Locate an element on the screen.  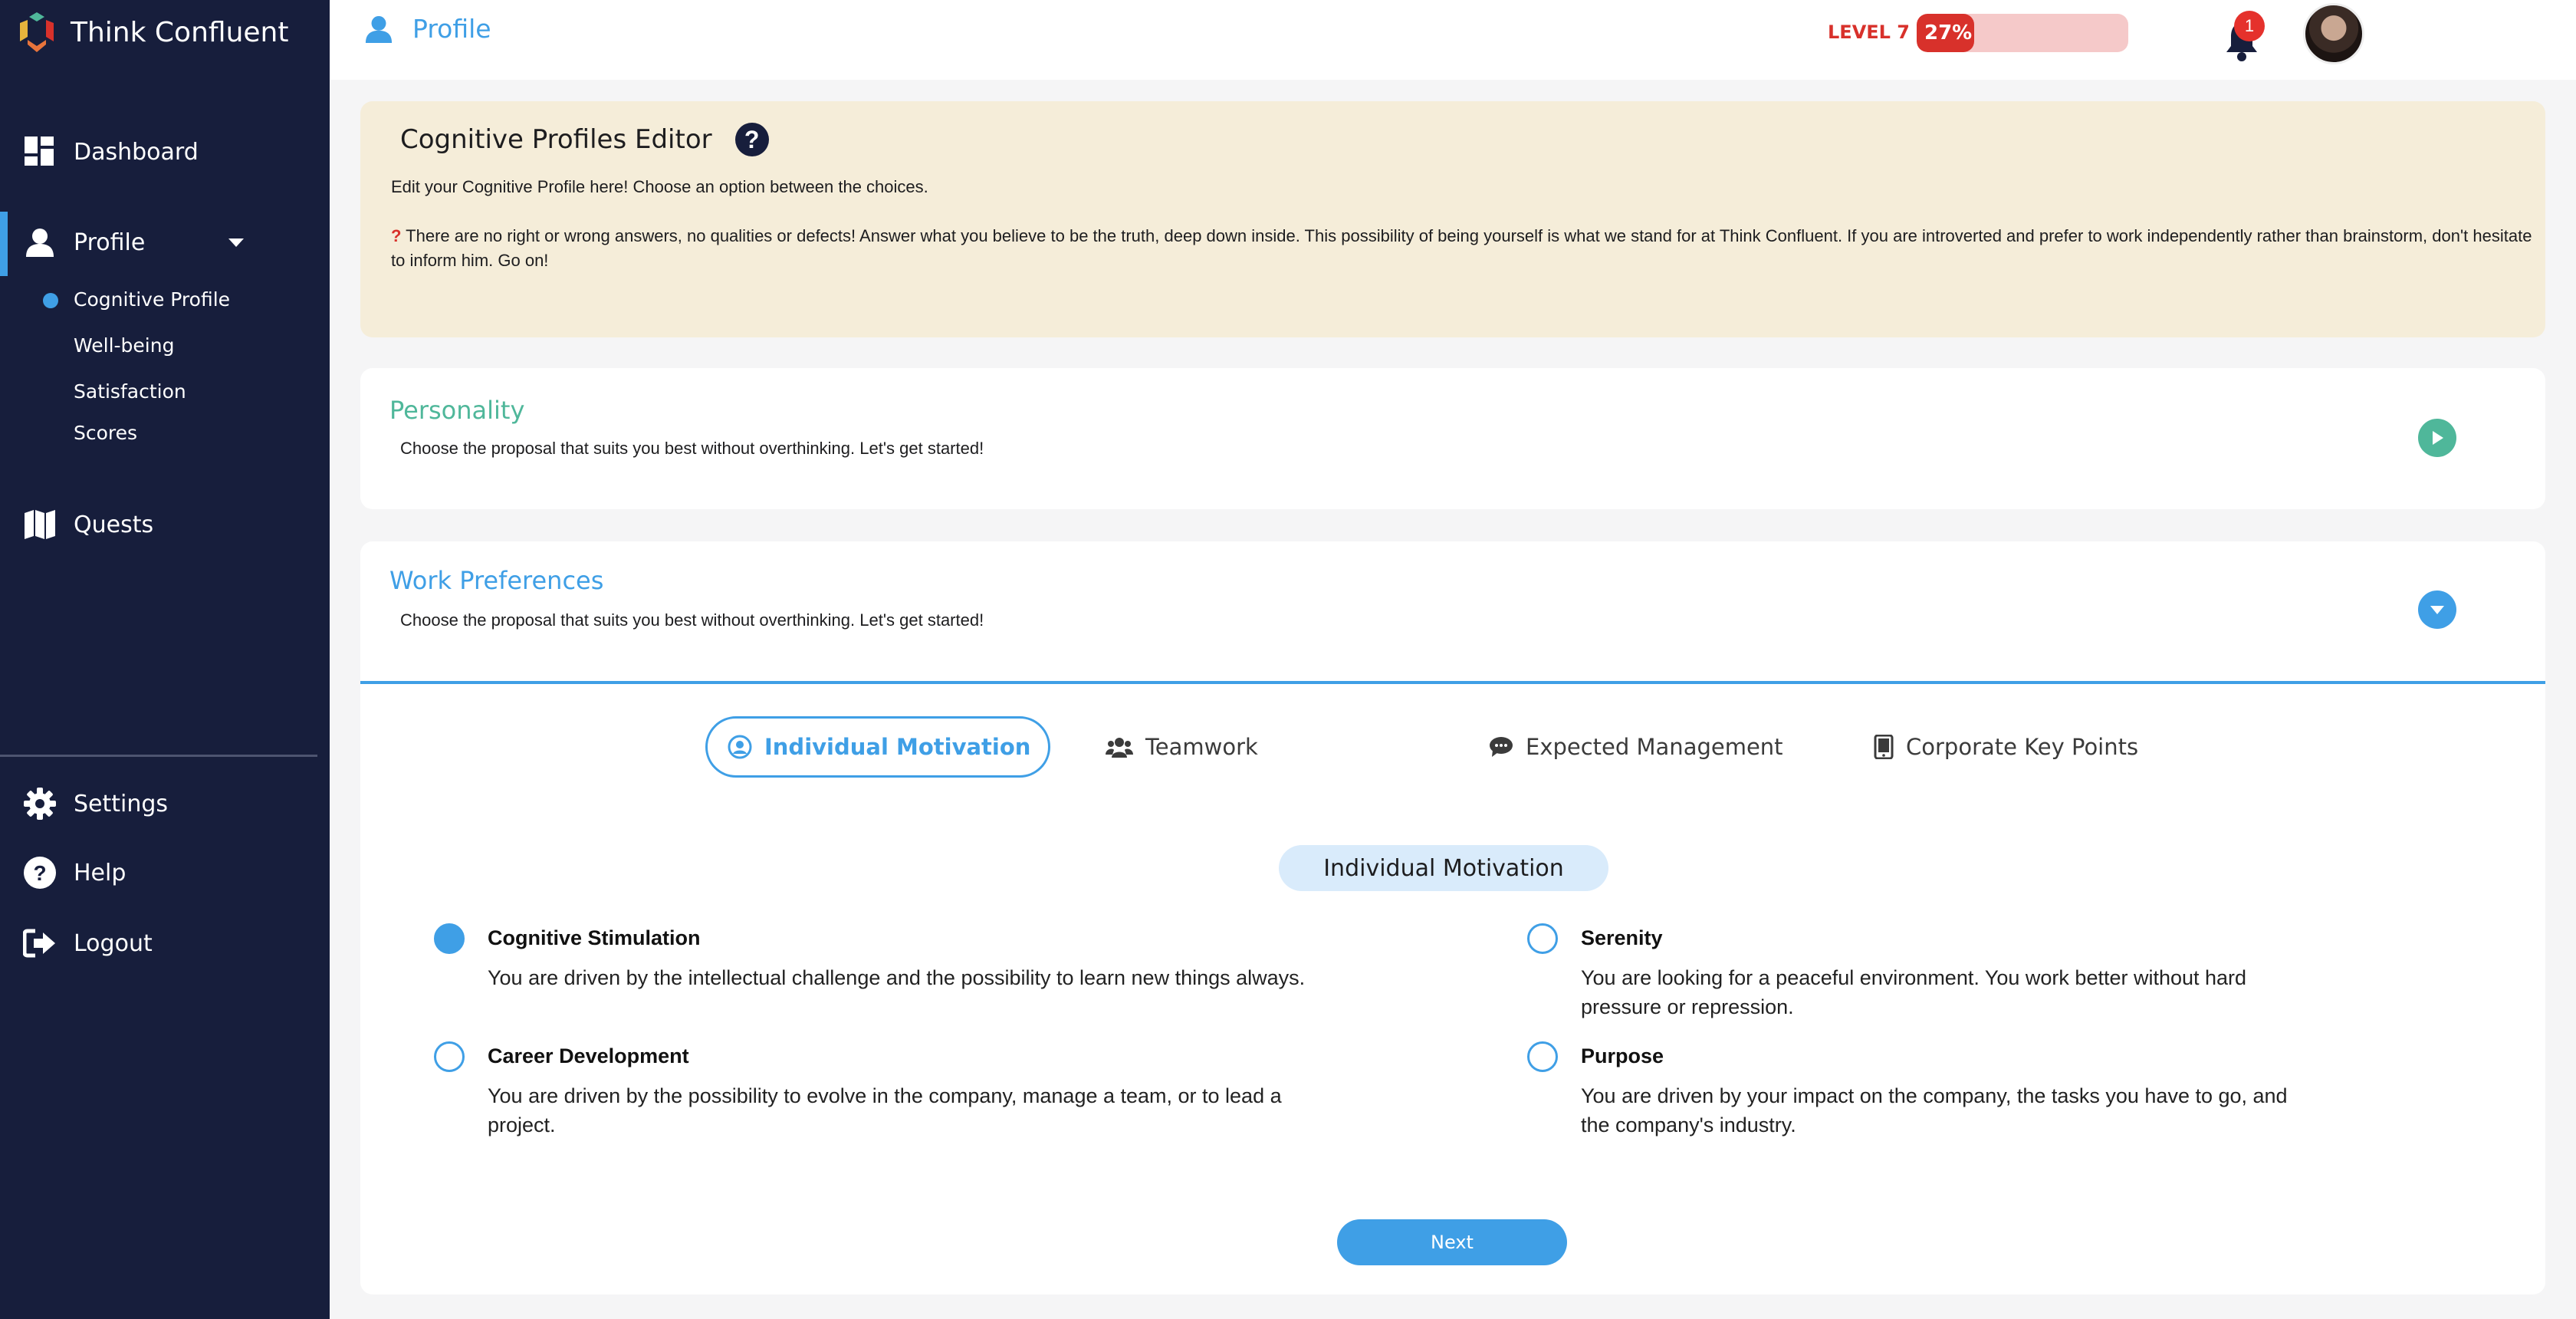
tab-corporate-key-points: Corporate Key Points is located at coordinates (2006, 747).